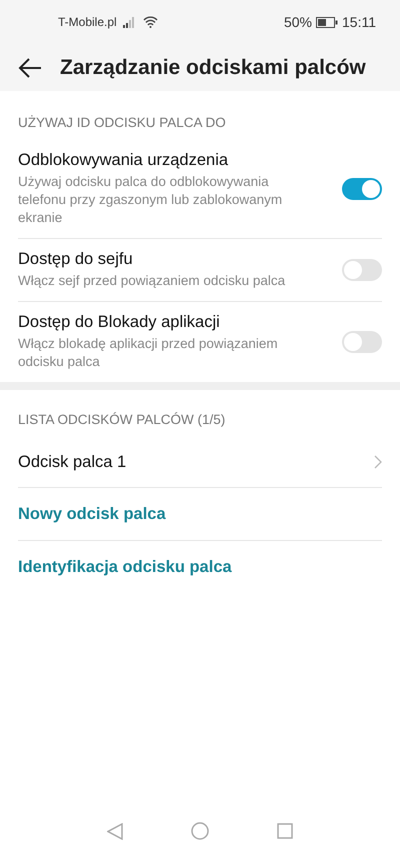 The width and height of the screenshot is (400, 856). I want to click on list-item: Odcisk palca 1, so click(196, 462).